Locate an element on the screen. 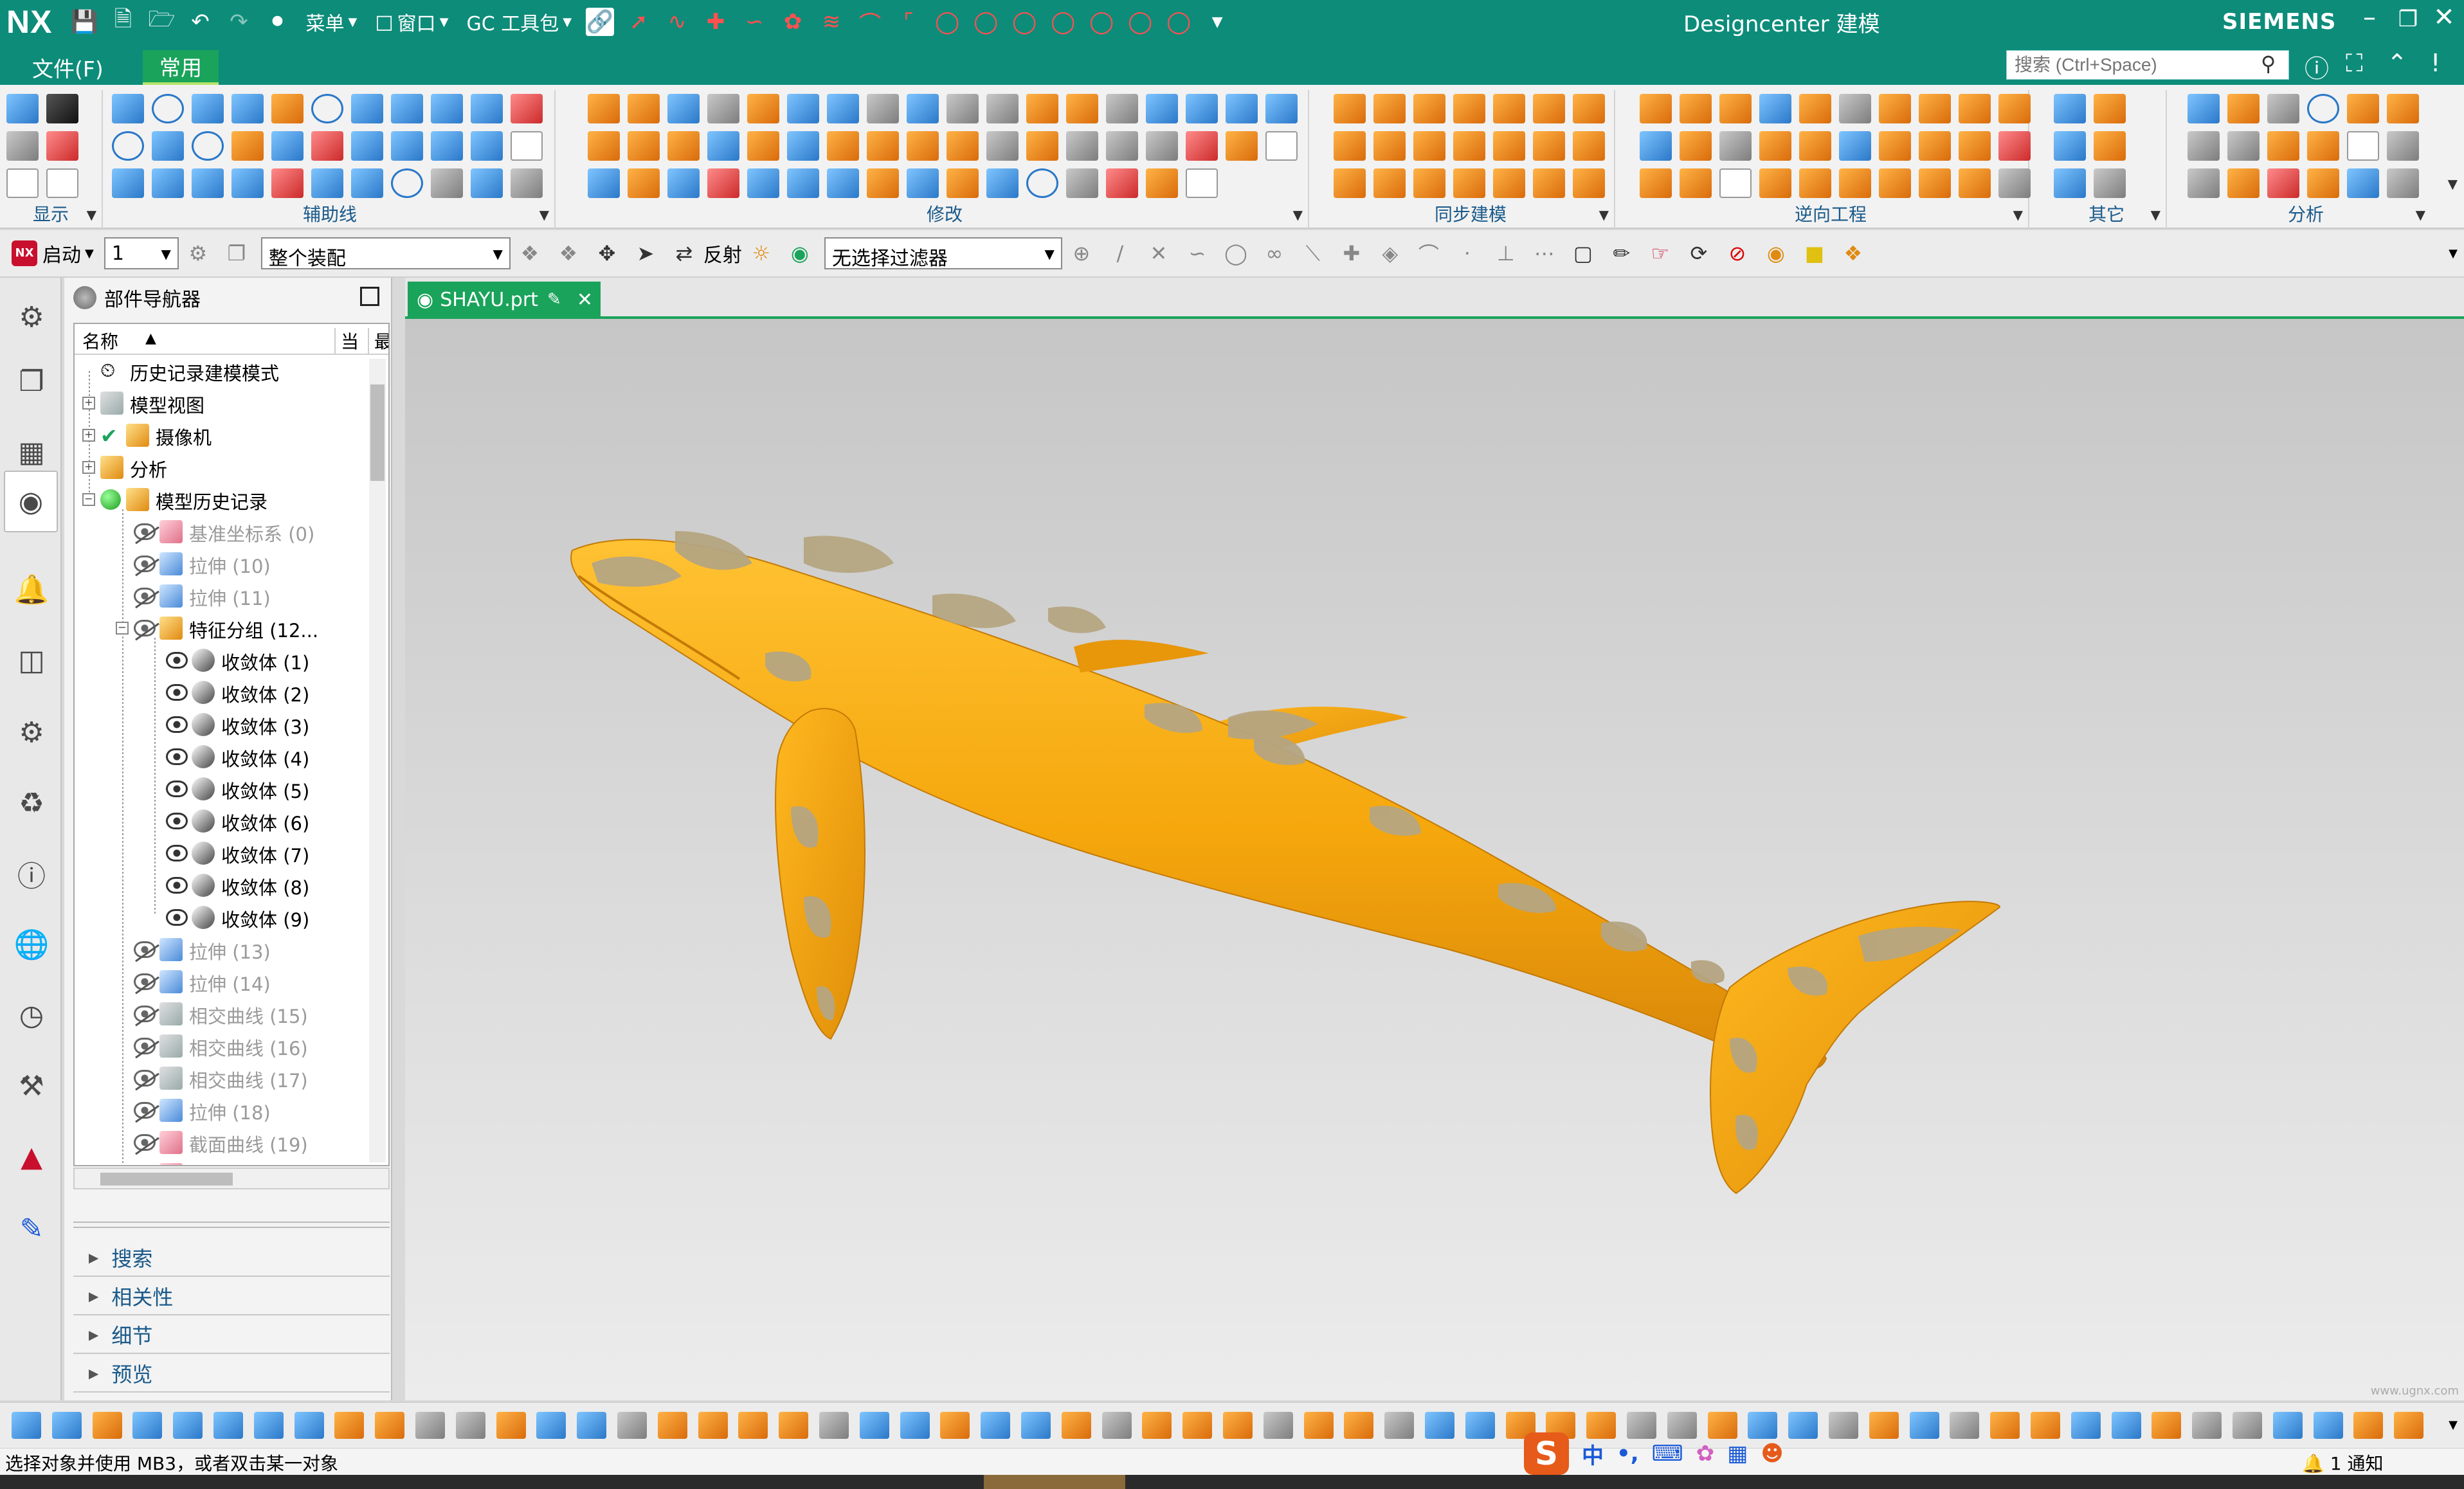  decimate-icon is located at coordinates (2014, 109).